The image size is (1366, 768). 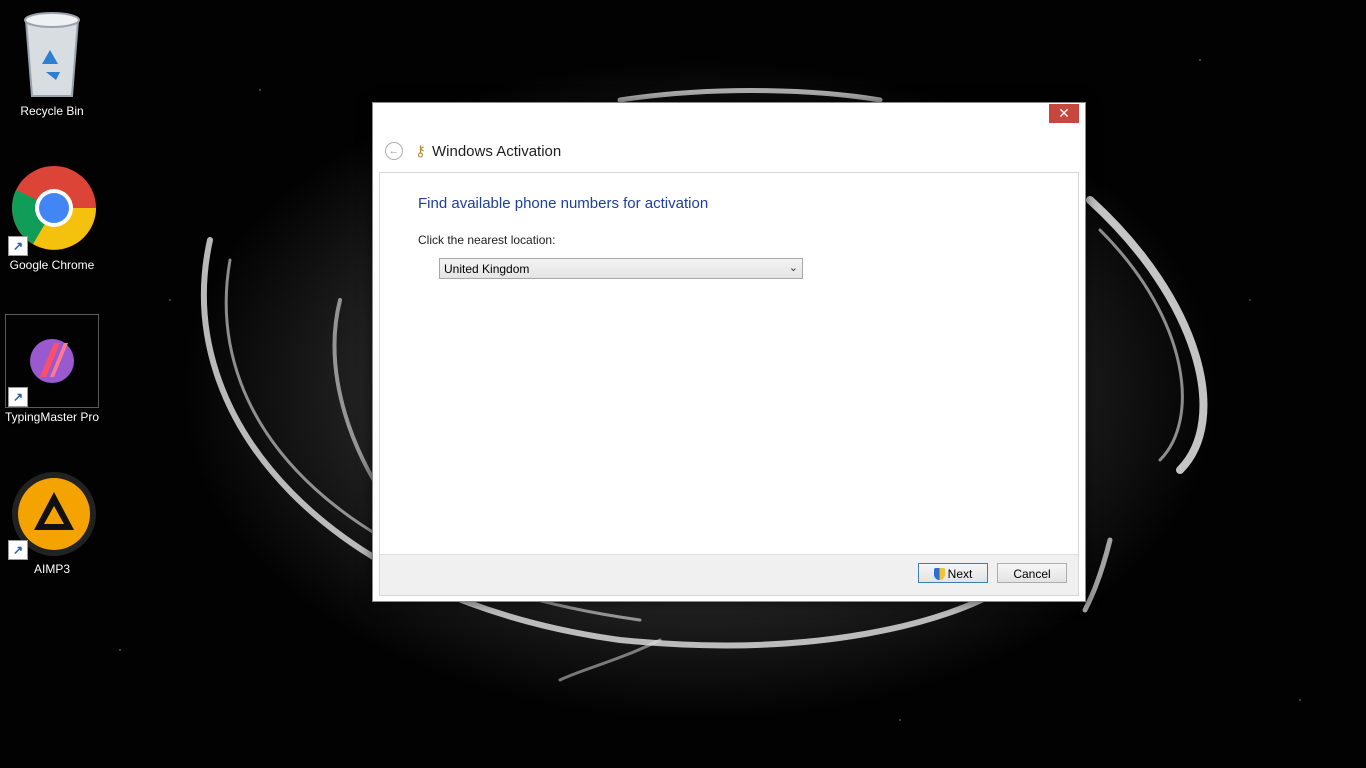 What do you see at coordinates (497, 151) in the screenshot?
I see `dialog-title: Windows Activation` at bounding box center [497, 151].